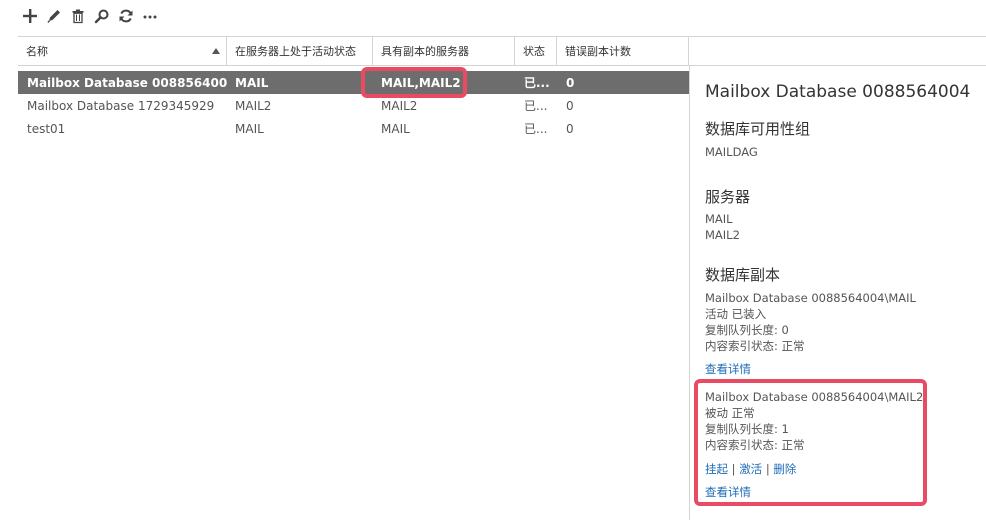 The height and width of the screenshot is (520, 986). Describe the element at coordinates (598, 51) in the screenshot. I see `column-header-label: 错误副本计数` at that location.